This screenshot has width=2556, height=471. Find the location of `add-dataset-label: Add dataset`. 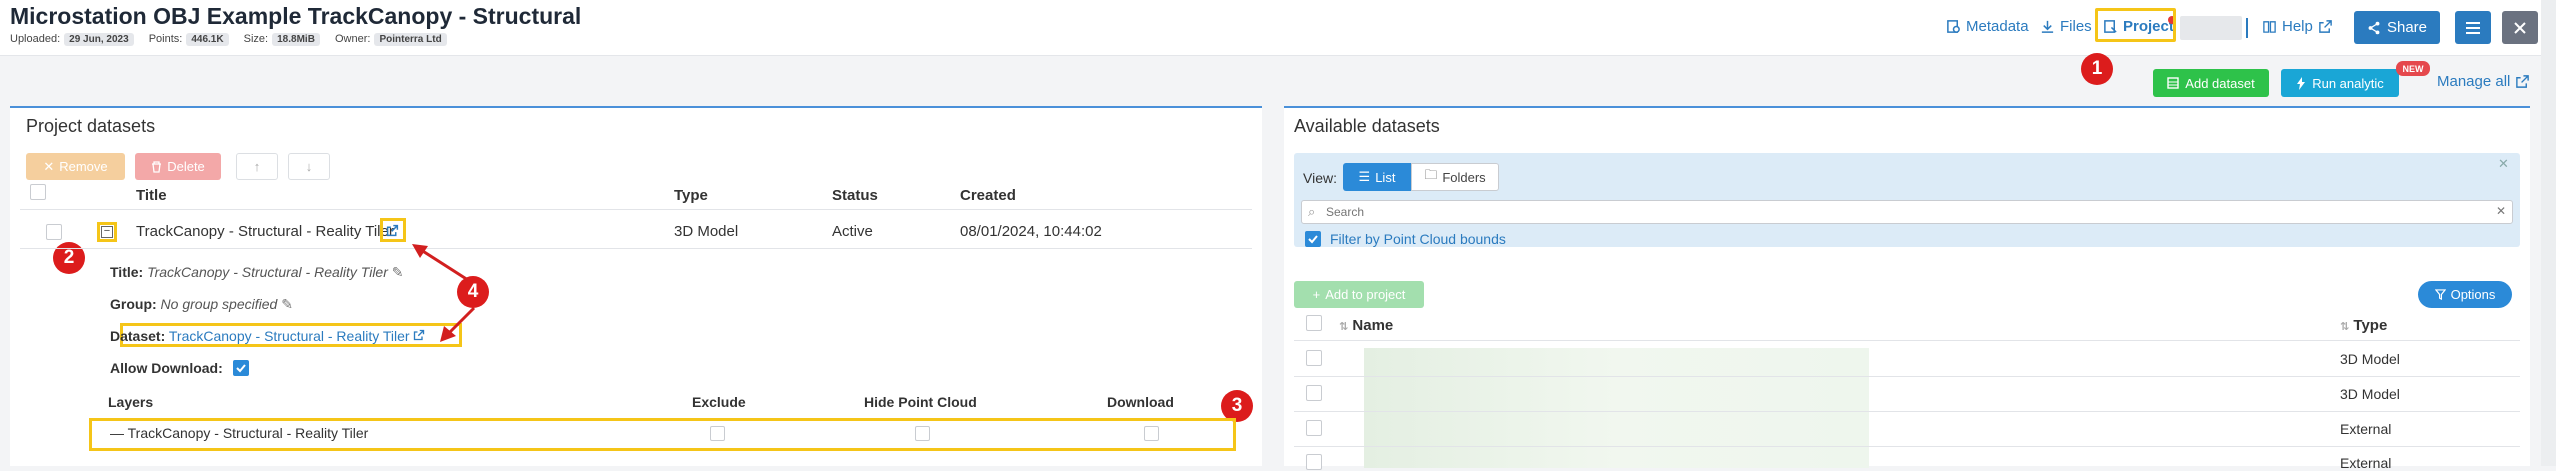

add-dataset-label: Add dataset is located at coordinates (2220, 83).